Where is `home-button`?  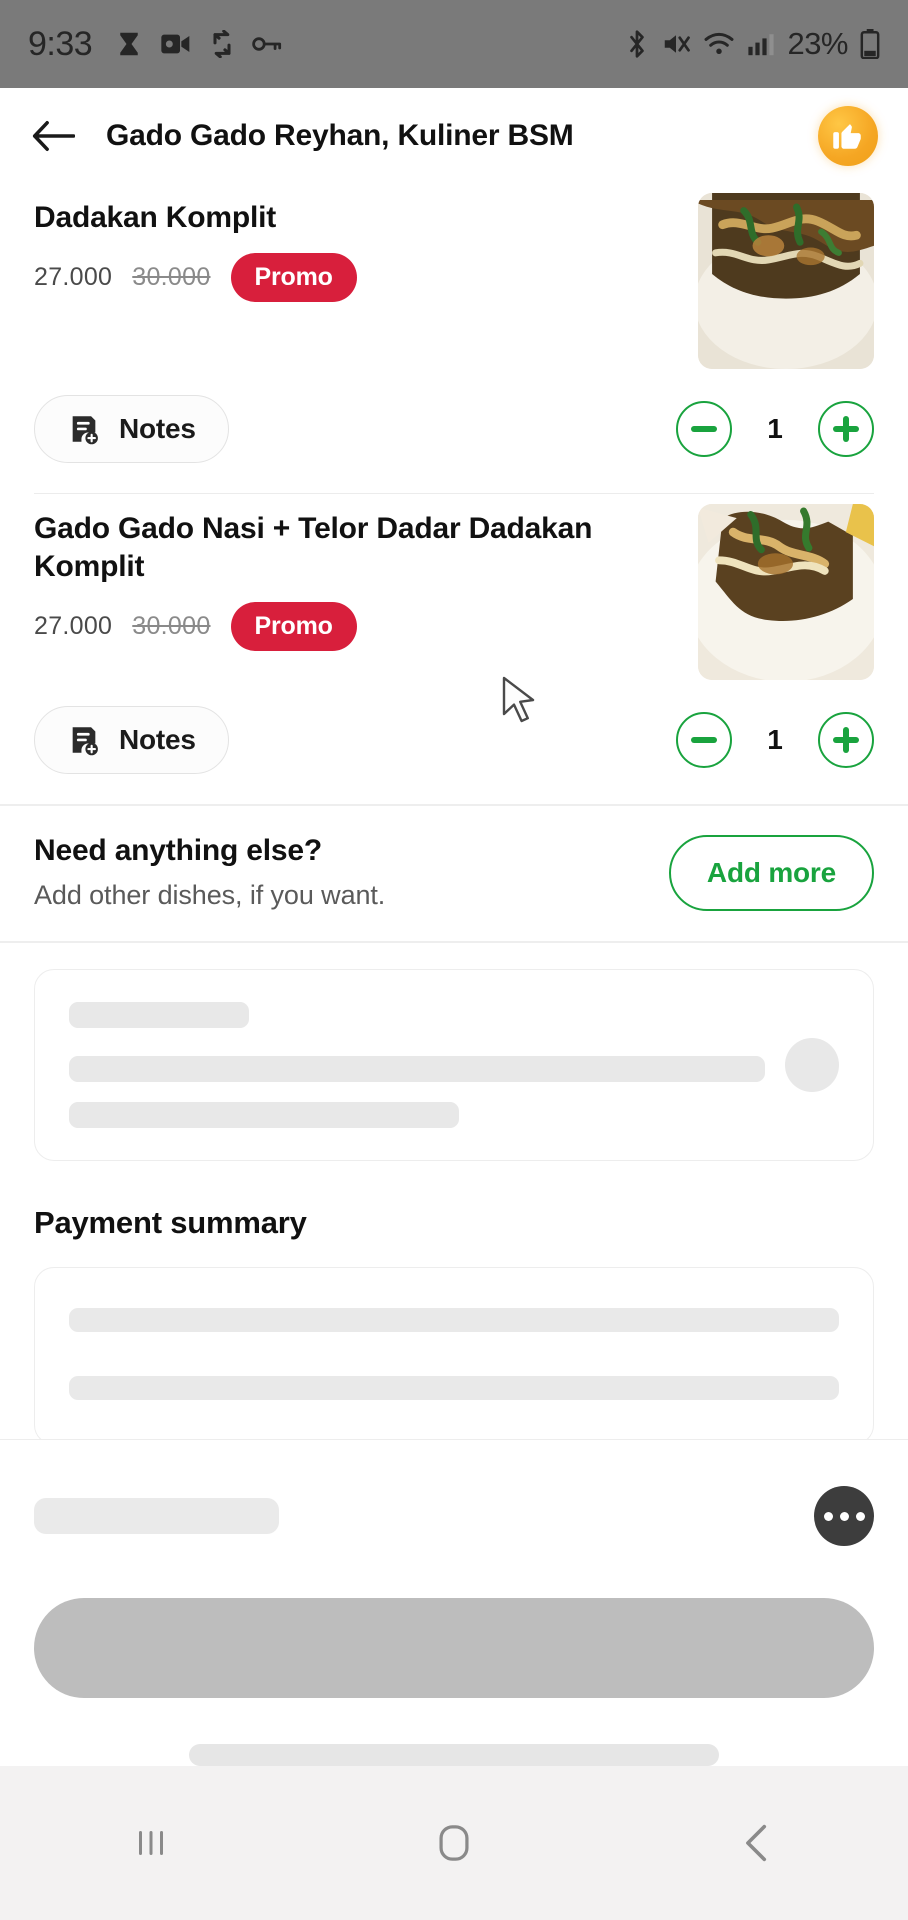 home-button is located at coordinates (454, 1843).